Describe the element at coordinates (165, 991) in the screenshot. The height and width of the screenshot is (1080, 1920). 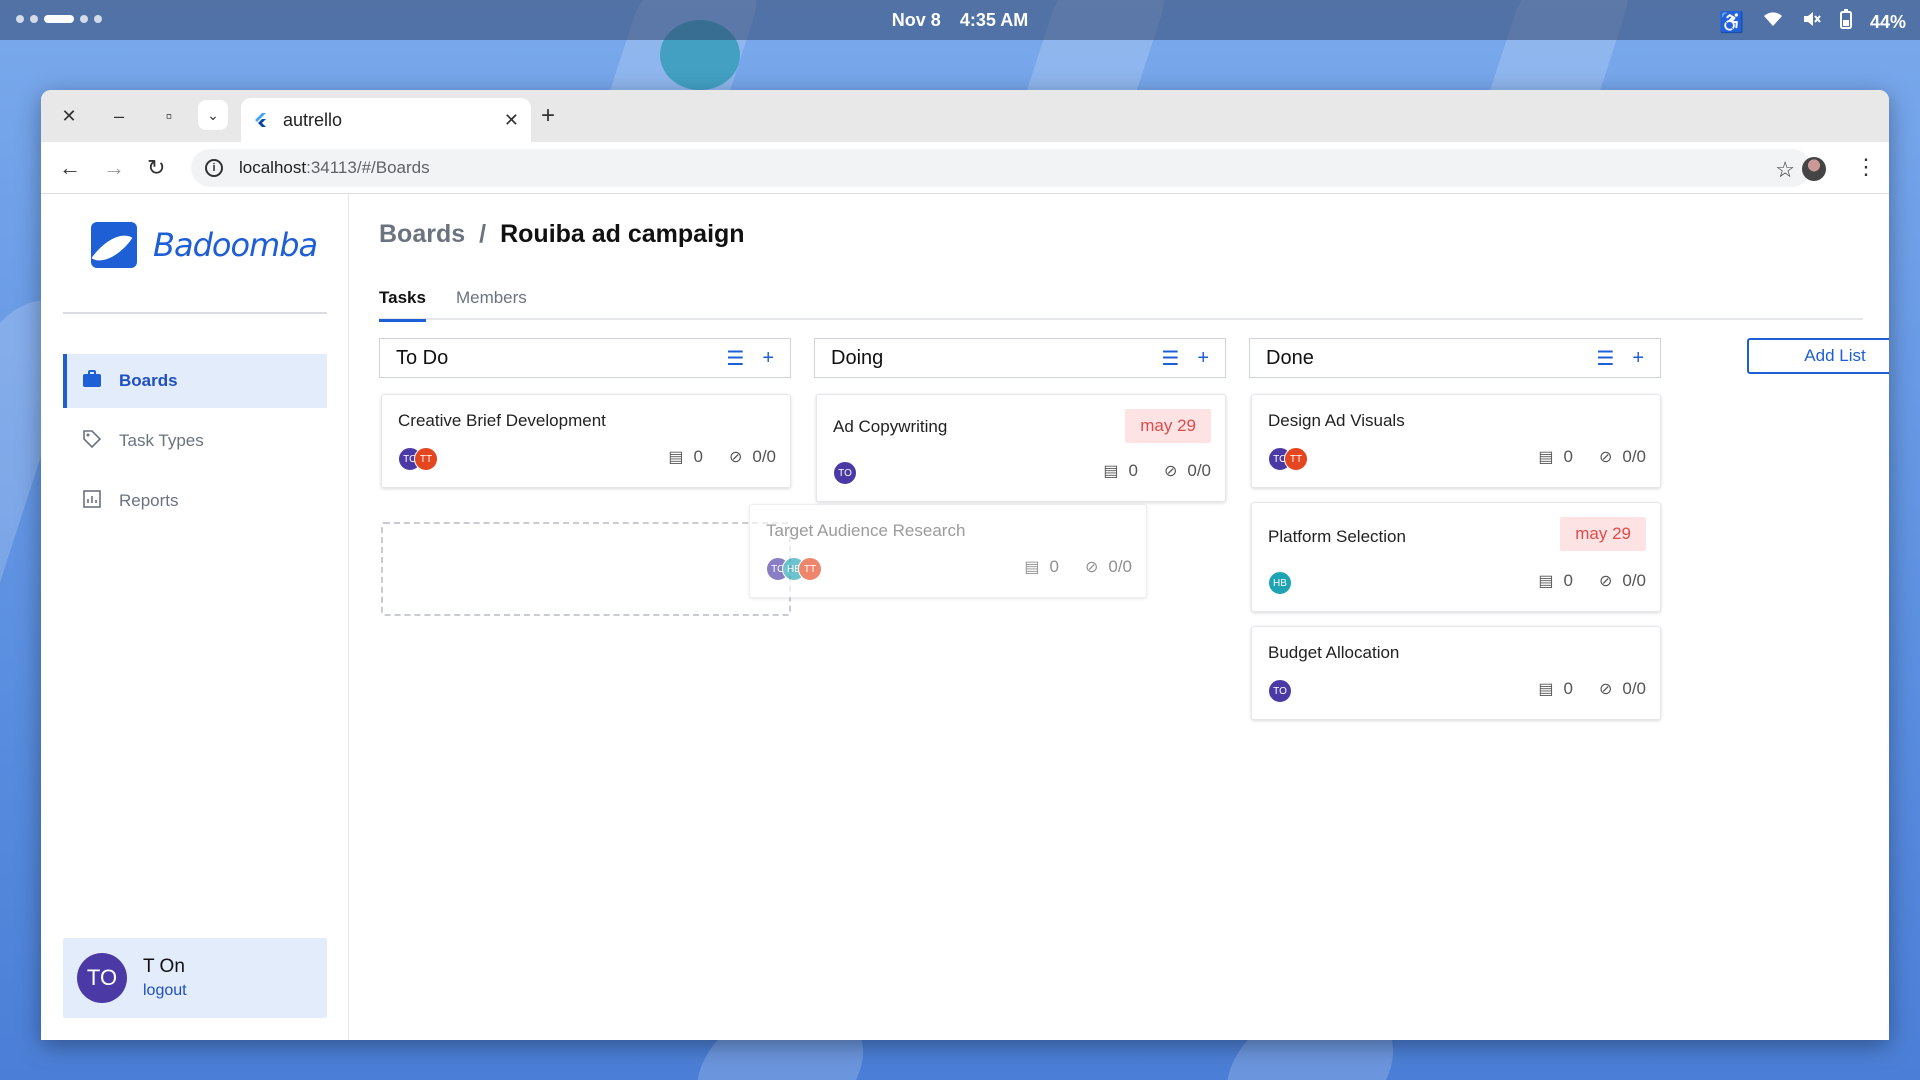
I see `logout-link: logout` at that location.